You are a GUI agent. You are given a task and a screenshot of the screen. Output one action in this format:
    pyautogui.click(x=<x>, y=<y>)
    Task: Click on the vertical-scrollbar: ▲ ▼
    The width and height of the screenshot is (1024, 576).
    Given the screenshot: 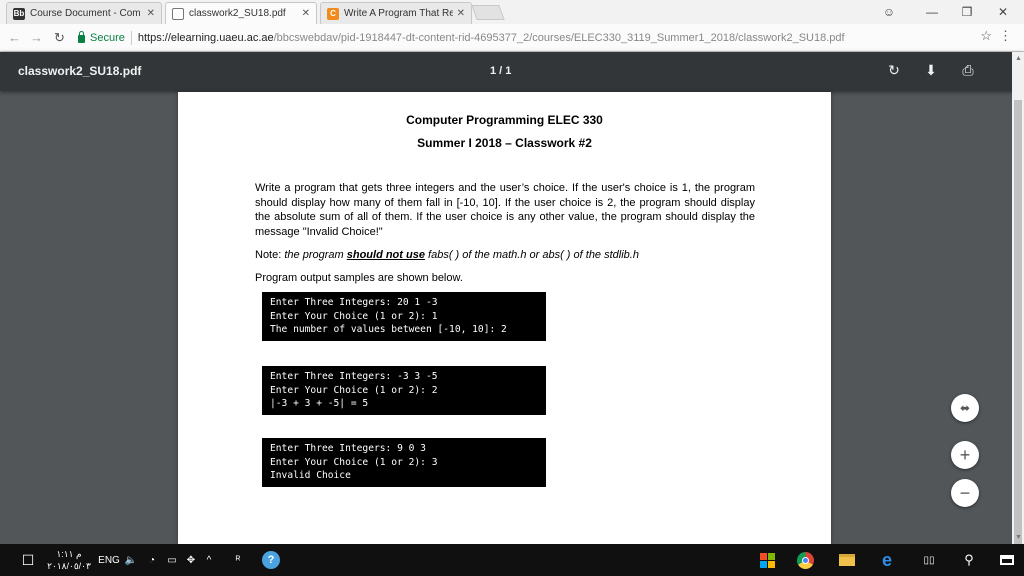 What is the action you would take?
    pyautogui.click(x=1018, y=298)
    